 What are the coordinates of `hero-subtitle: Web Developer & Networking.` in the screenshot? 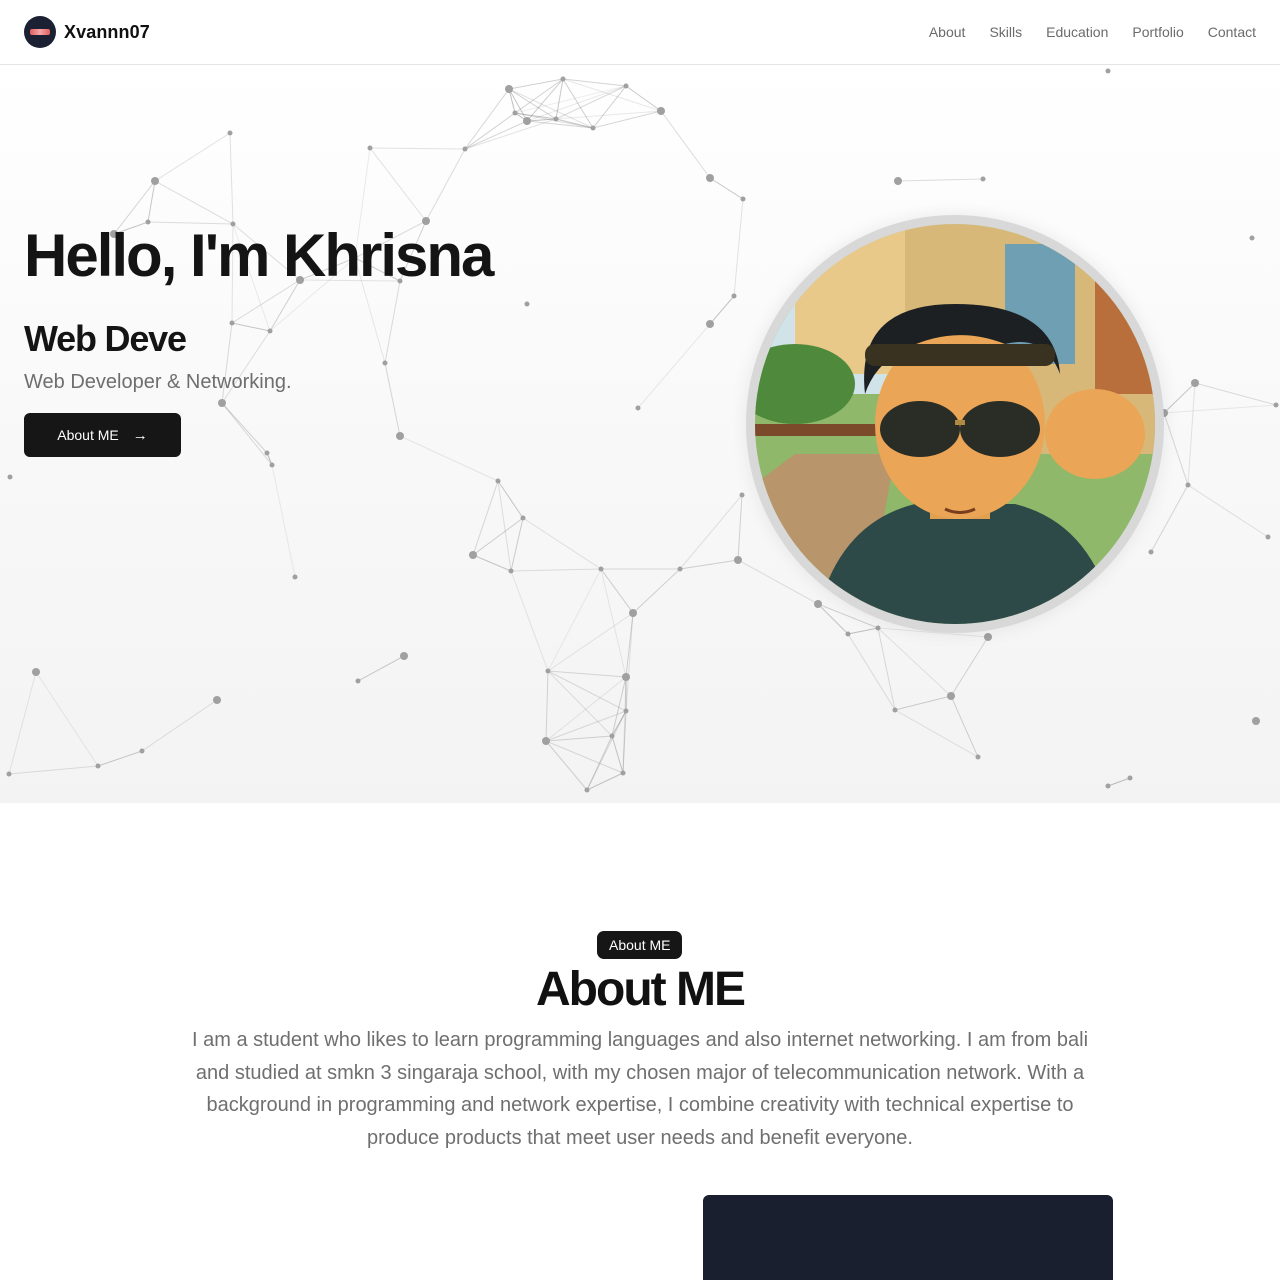 It's located at (158, 382).